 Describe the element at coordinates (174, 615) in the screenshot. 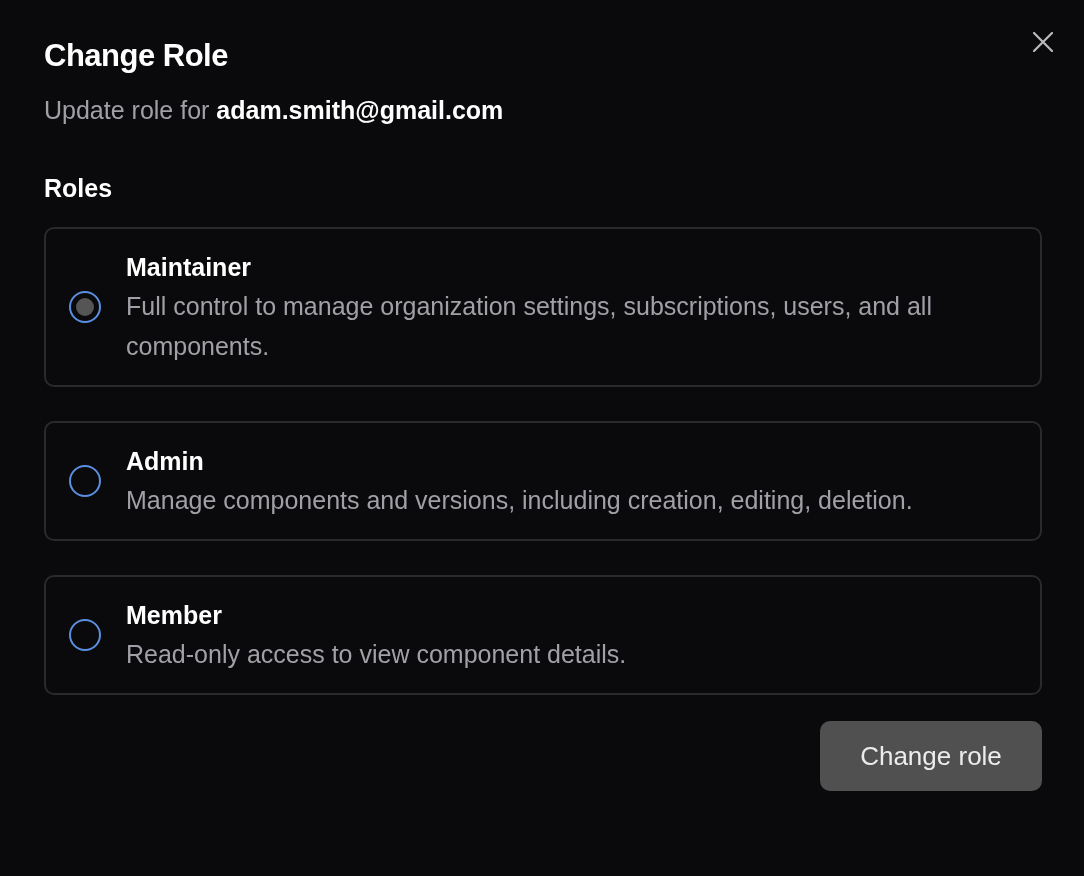

I see `role-name: Member` at that location.